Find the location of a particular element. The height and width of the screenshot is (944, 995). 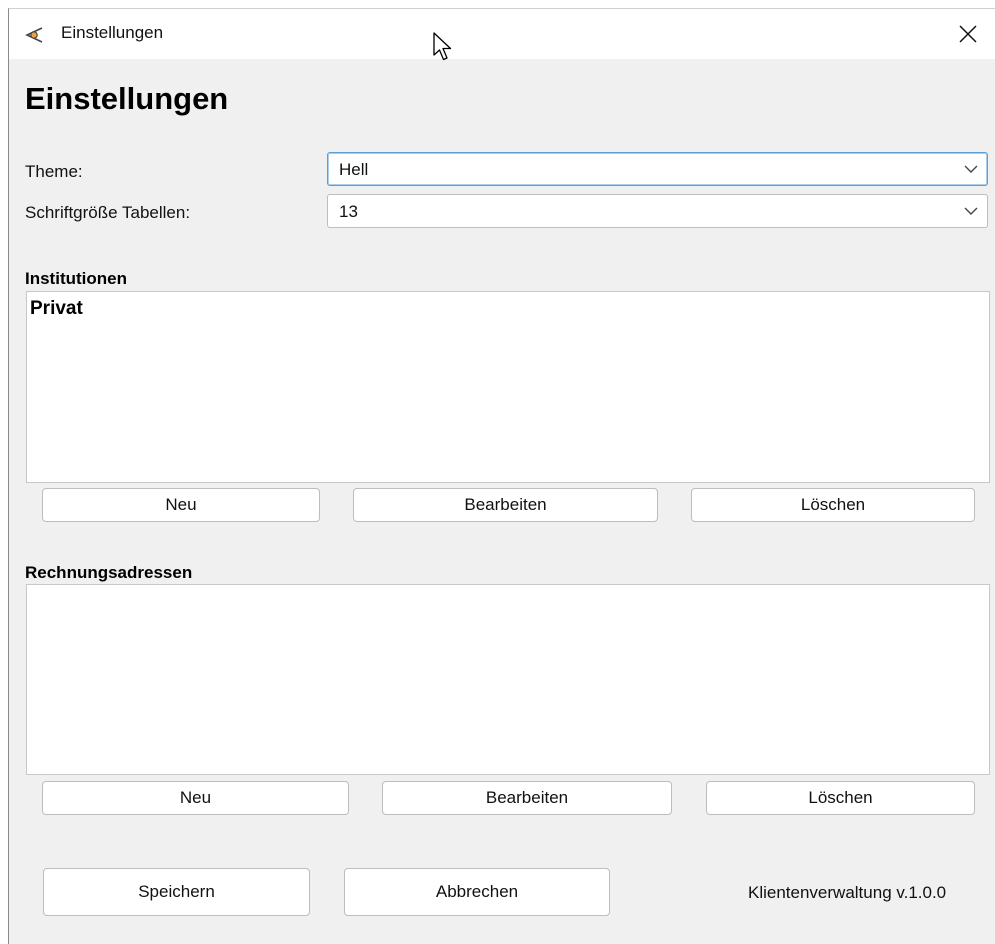

app-icon is located at coordinates (34, 35).